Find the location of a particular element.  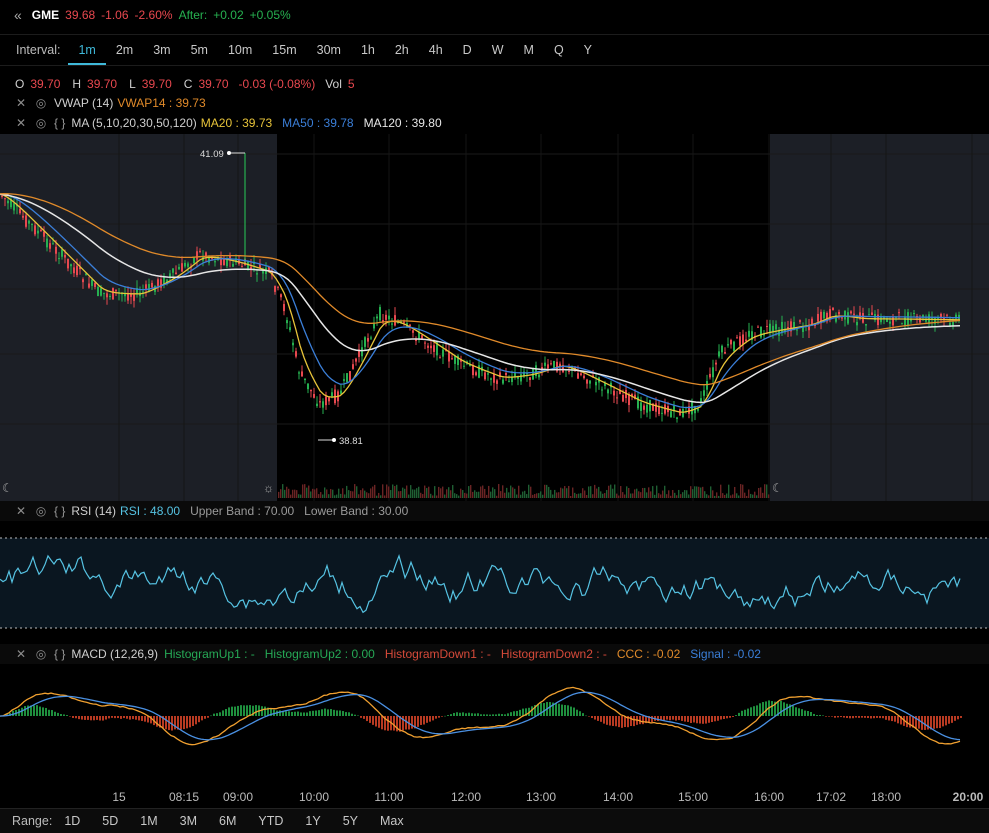

range-option-5y: 5Y is located at coordinates (350, 821).